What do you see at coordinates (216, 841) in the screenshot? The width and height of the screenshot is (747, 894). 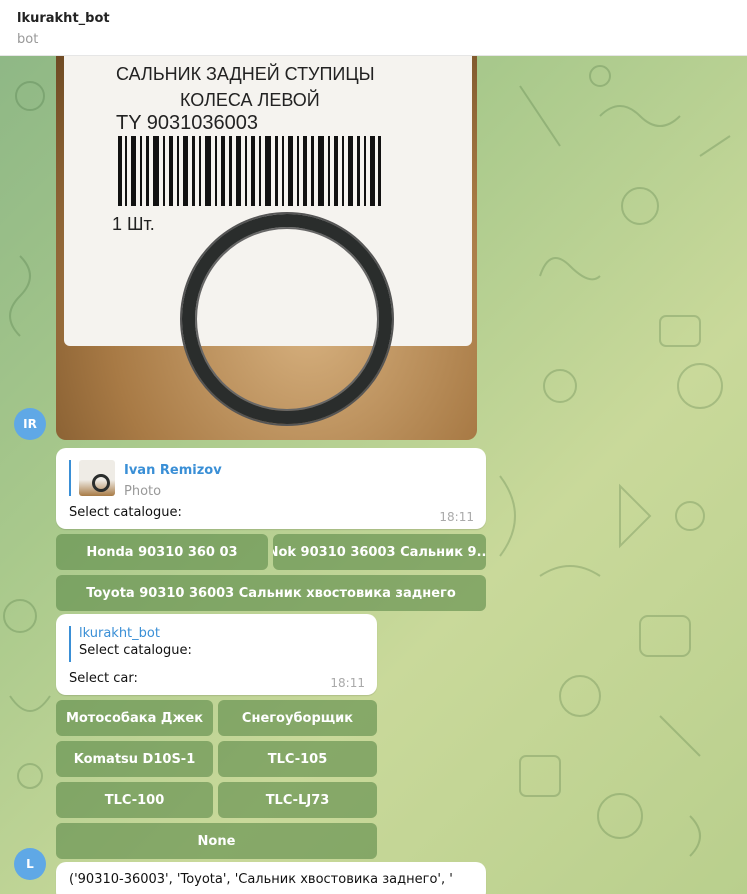 I see `car-button-none: None` at bounding box center [216, 841].